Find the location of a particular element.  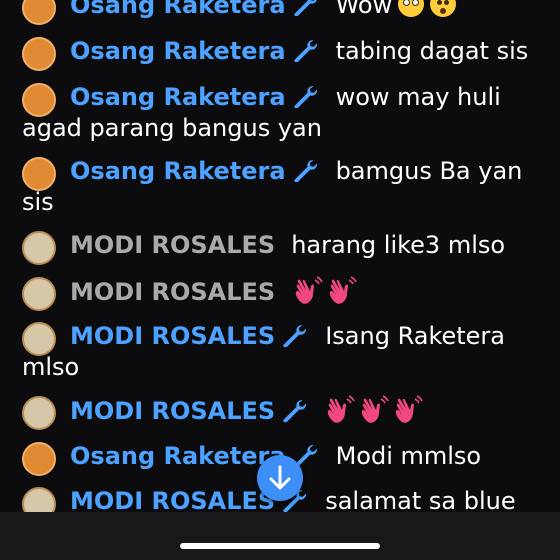

home-indicator is located at coordinates (280, 546).